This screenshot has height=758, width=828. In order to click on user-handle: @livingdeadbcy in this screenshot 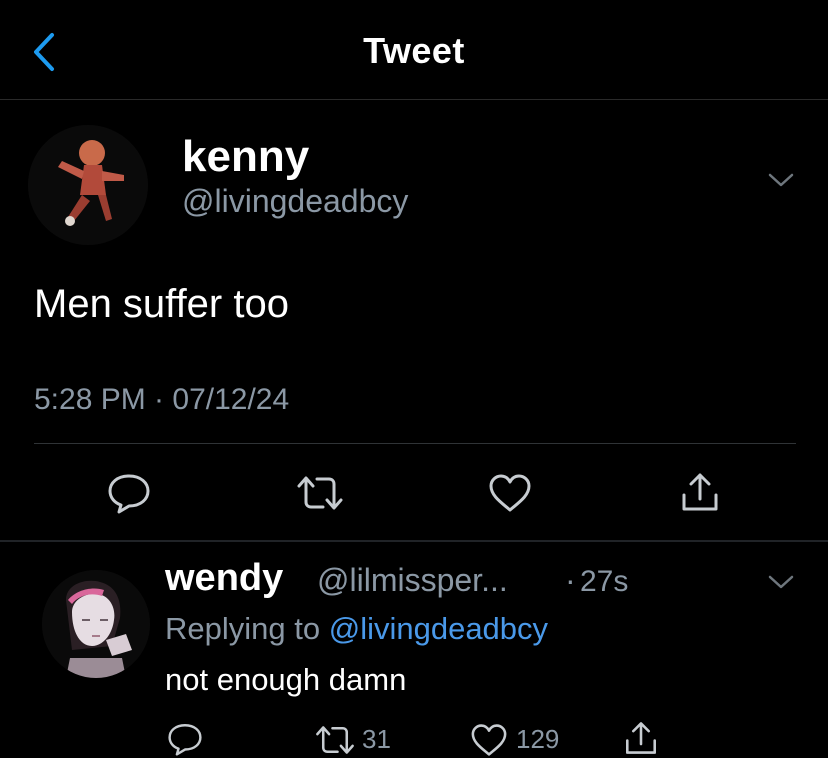, I will do `click(295, 201)`.